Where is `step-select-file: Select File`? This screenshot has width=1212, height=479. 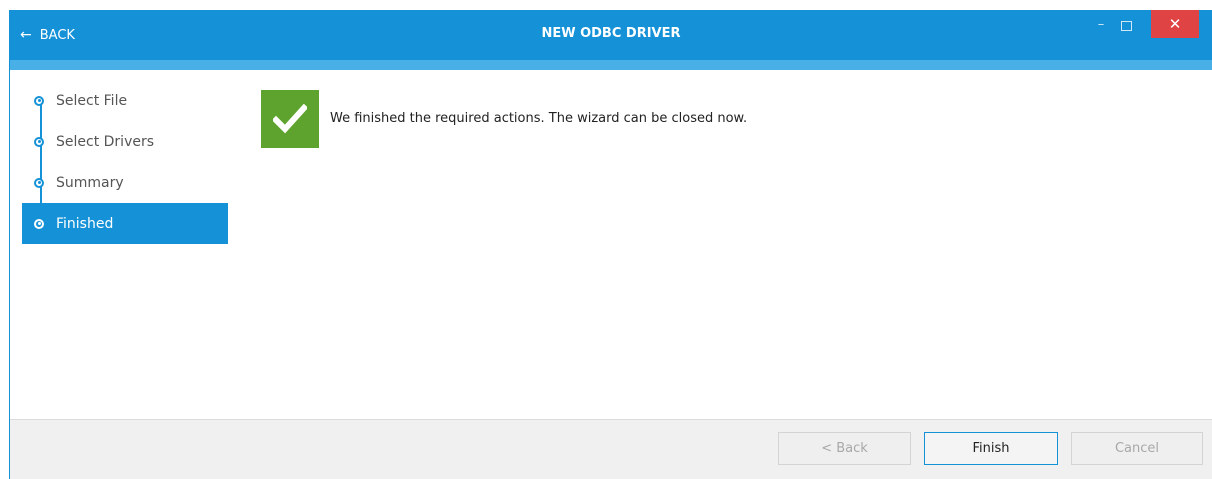
step-select-file: Select File is located at coordinates (125, 100).